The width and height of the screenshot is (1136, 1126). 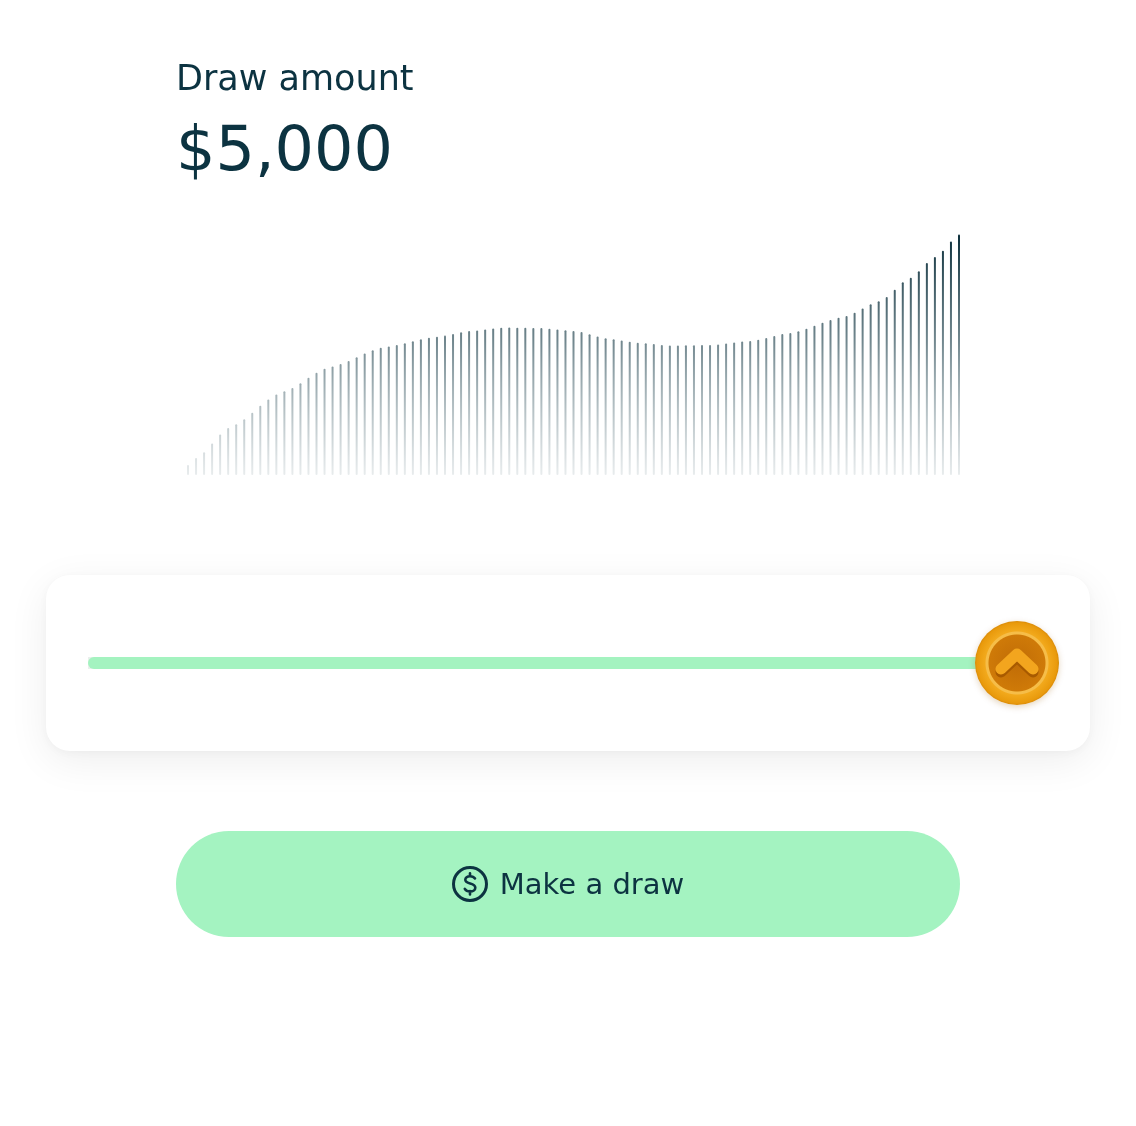 What do you see at coordinates (469, 884) in the screenshot?
I see `dollar-circle-icon` at bounding box center [469, 884].